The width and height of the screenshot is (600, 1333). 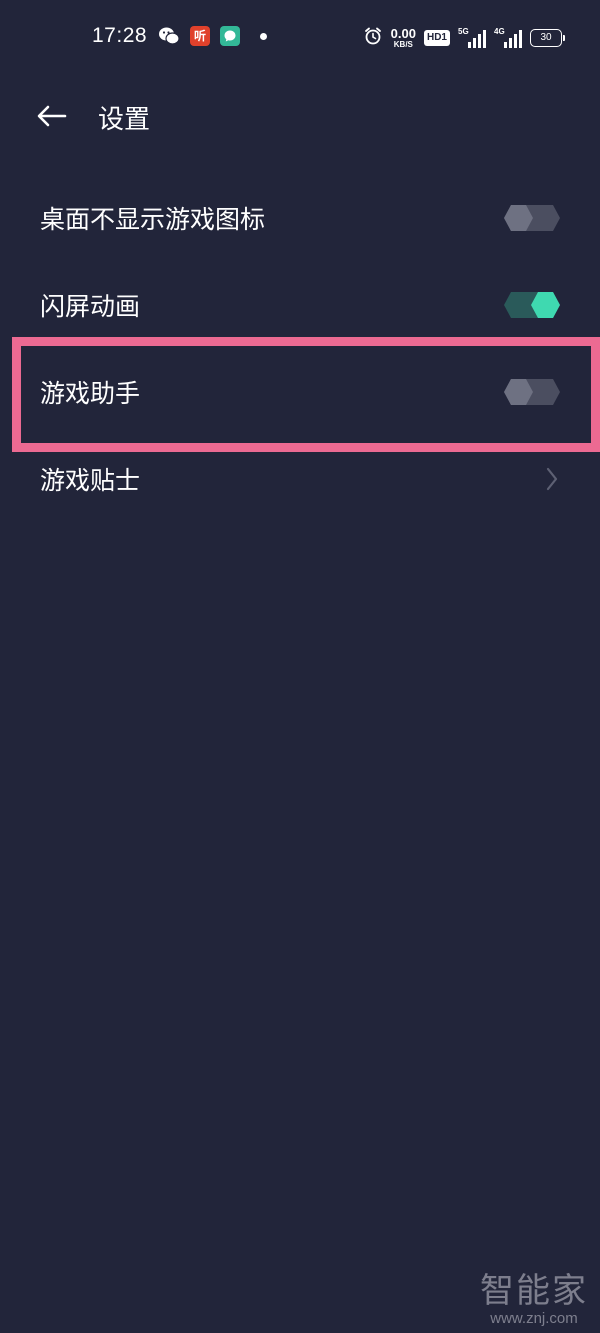 What do you see at coordinates (300, 217) in the screenshot?
I see `setting-hide-game-icon: 桌面不显示游戏图标` at bounding box center [300, 217].